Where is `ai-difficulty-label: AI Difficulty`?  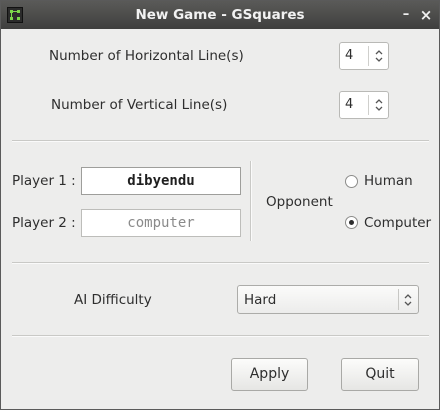
ai-difficulty-label: AI Difficulty is located at coordinates (113, 300).